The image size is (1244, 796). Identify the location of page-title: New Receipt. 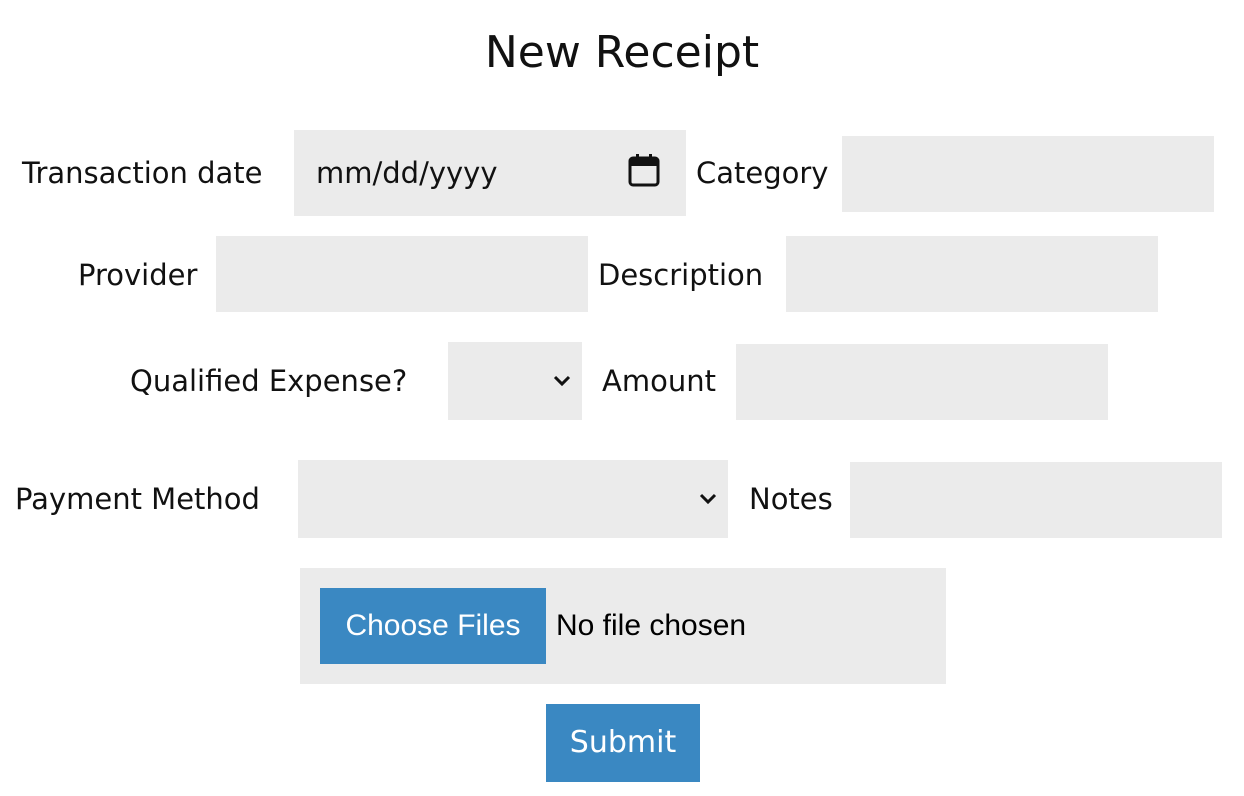
(622, 52).